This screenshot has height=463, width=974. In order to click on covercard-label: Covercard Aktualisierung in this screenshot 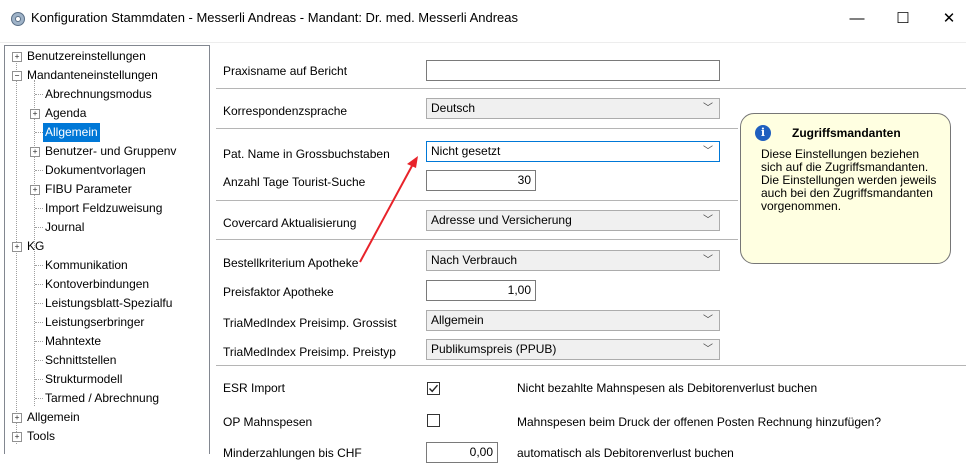, I will do `click(290, 223)`.